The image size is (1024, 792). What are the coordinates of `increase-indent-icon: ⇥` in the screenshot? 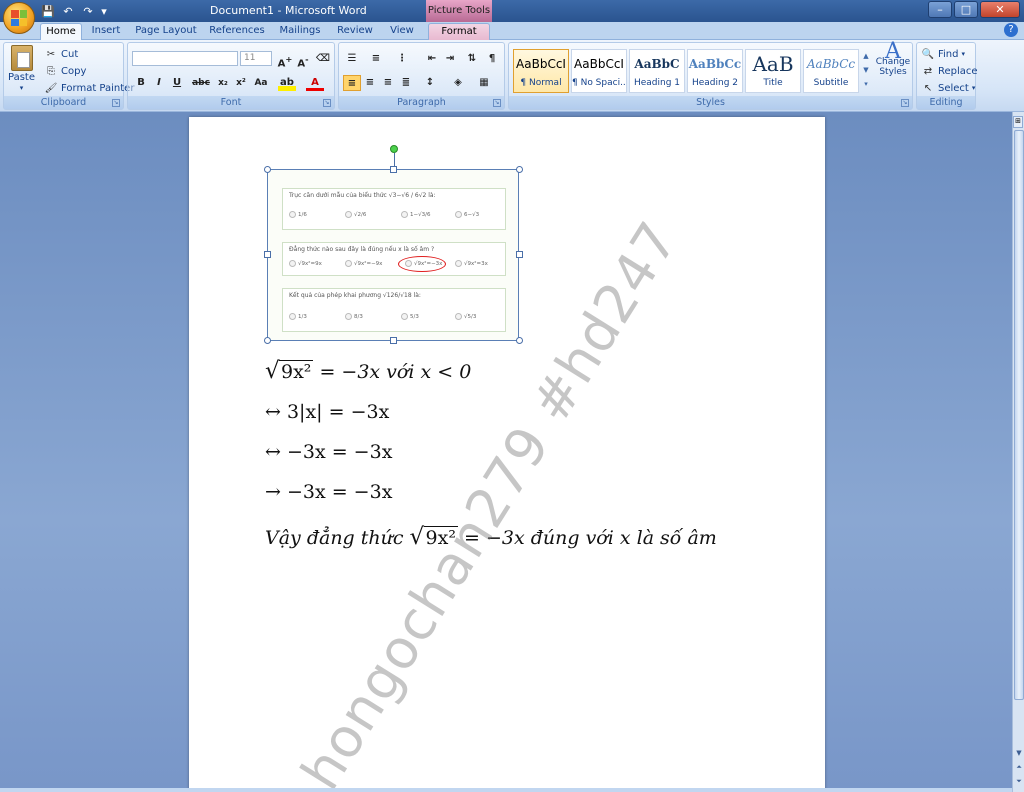 It's located at (450, 59).